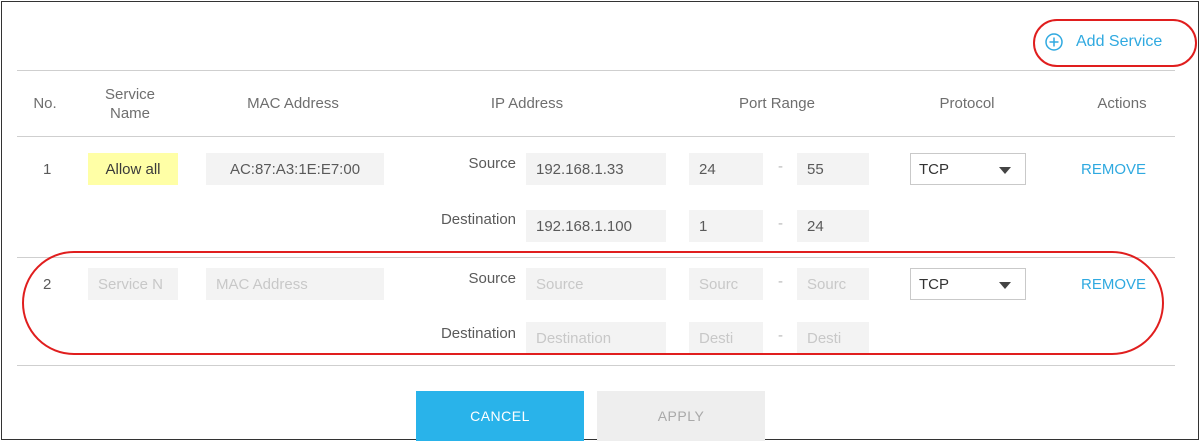 The image size is (1204, 441). I want to click on row-1-destination-ip: 192.168.1.100, so click(596, 226).